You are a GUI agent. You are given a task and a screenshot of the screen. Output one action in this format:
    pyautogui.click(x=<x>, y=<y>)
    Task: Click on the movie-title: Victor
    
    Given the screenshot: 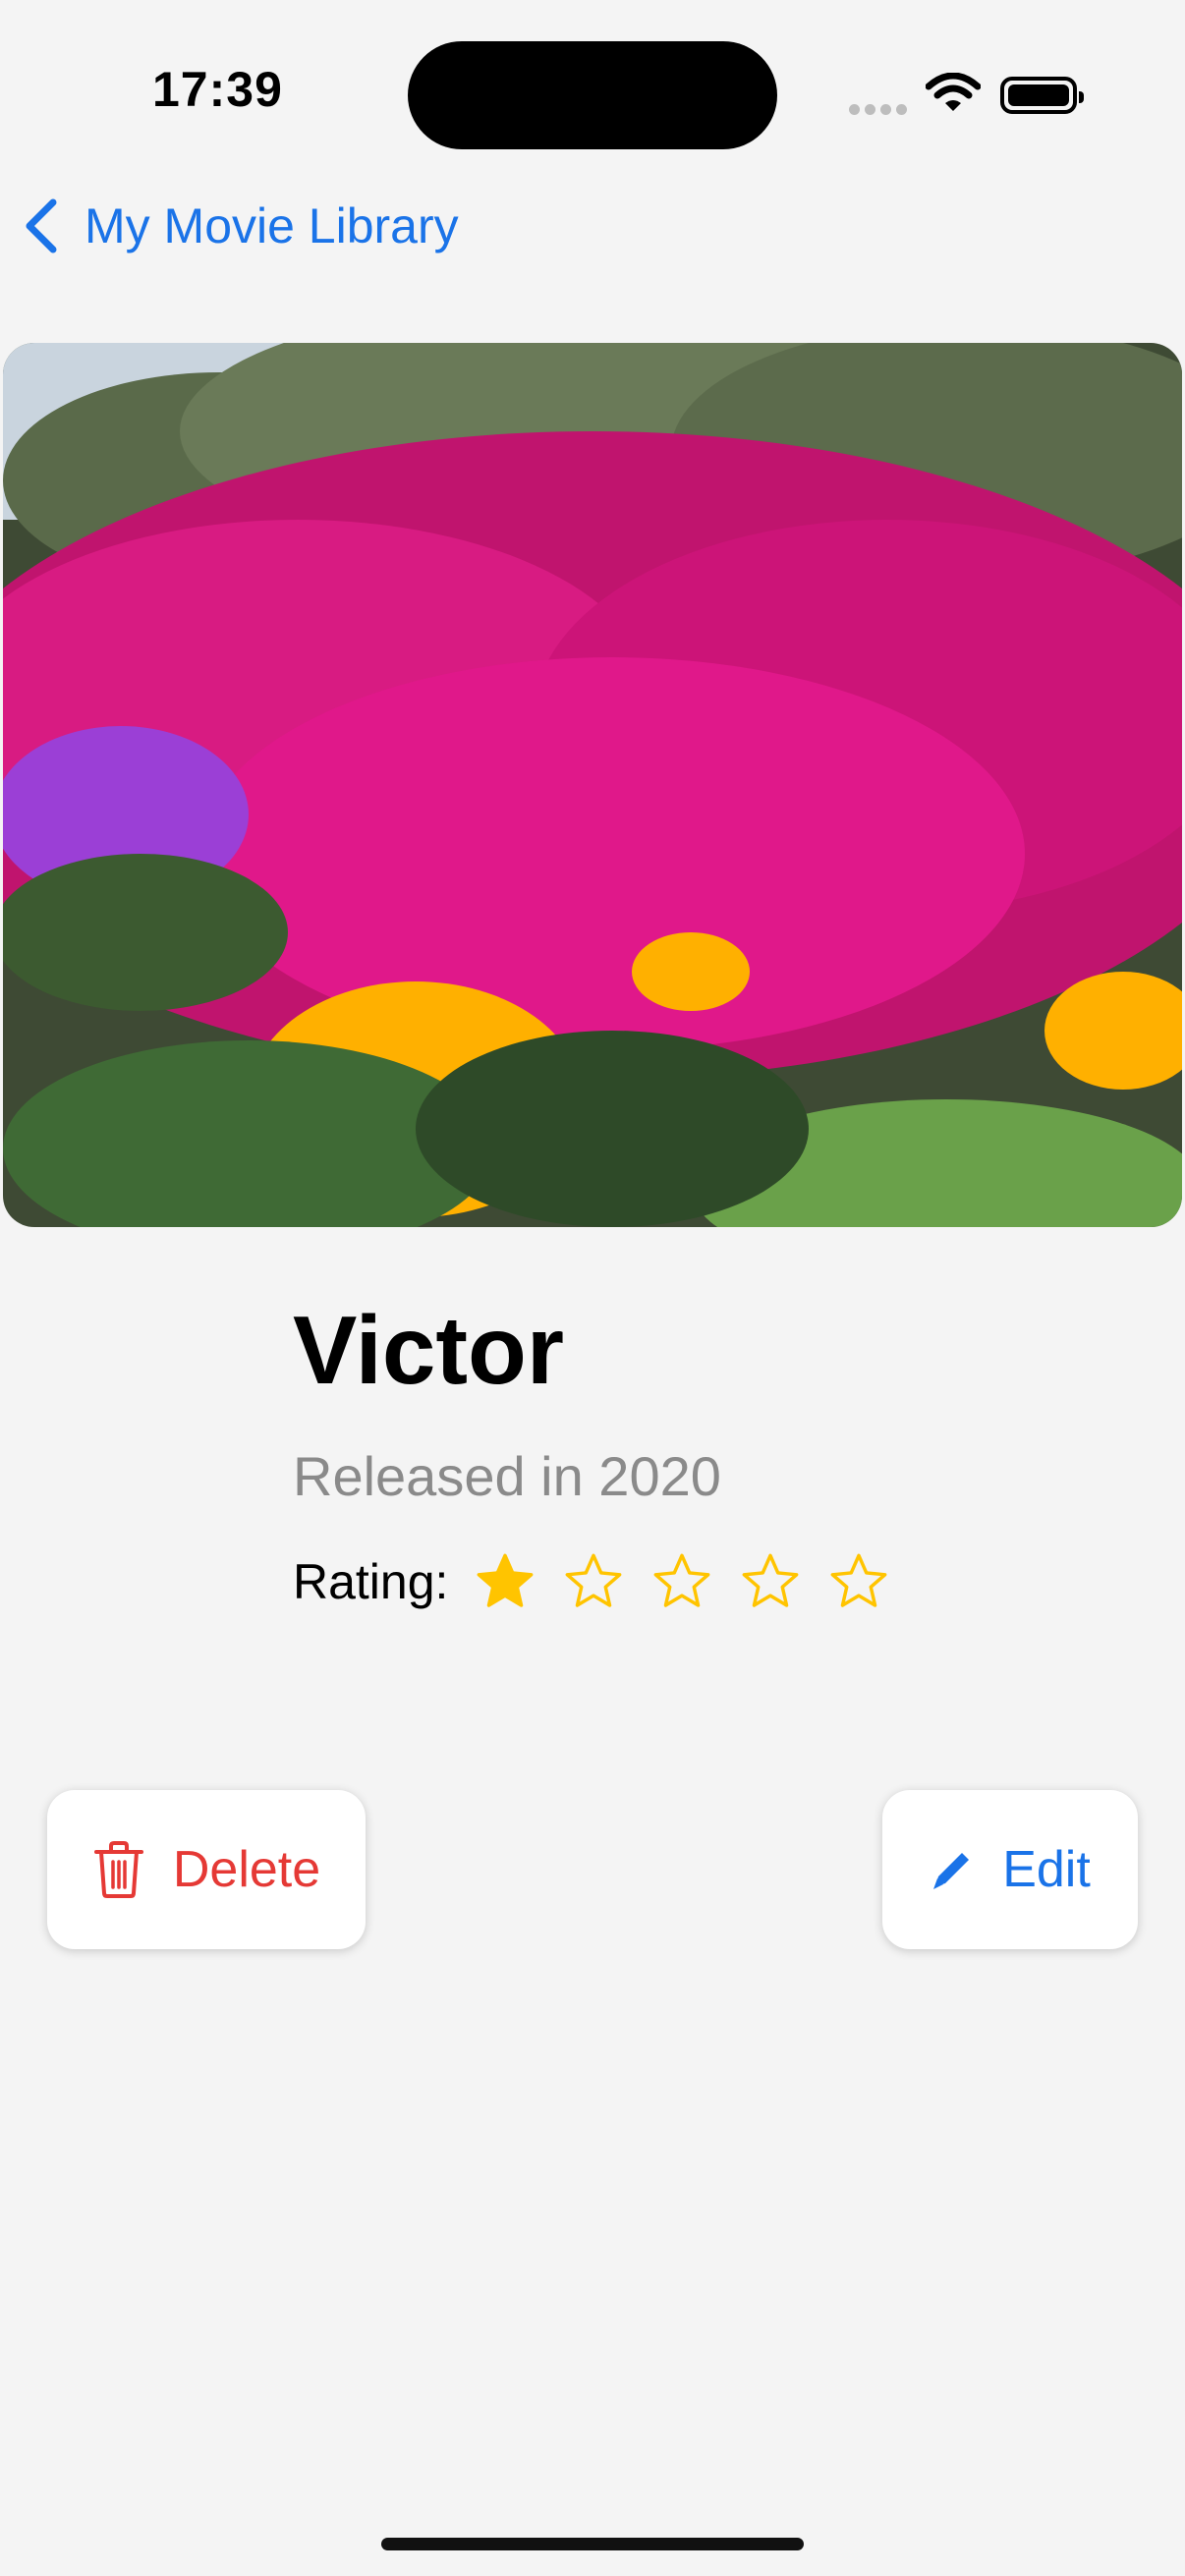 What is the action you would take?
    pyautogui.click(x=429, y=1350)
    